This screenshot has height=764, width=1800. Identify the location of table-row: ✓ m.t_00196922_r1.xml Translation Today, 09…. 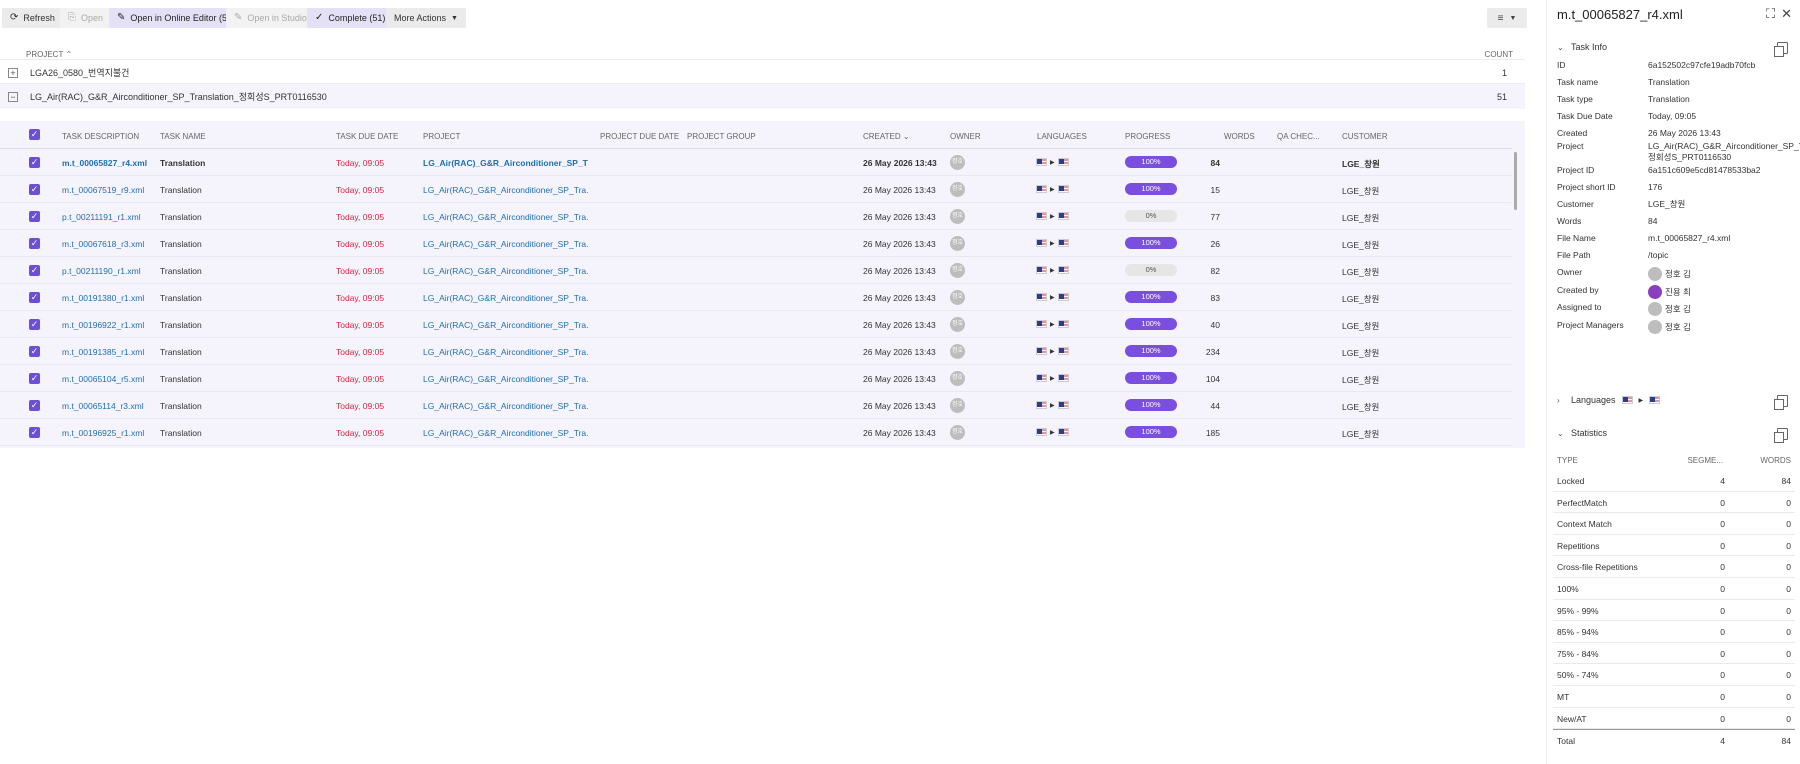
(756, 324).